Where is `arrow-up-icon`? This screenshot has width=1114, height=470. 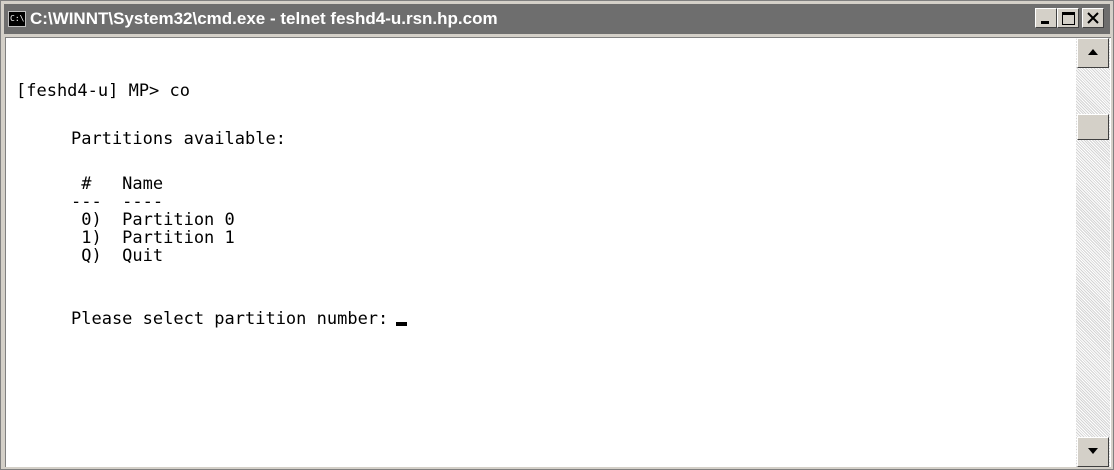
arrow-up-icon is located at coordinates (1093, 52).